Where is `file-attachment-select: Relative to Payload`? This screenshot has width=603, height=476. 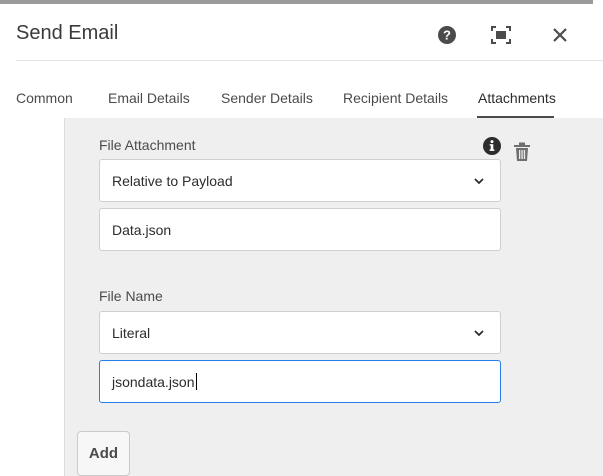 file-attachment-select: Relative to Payload is located at coordinates (300, 180).